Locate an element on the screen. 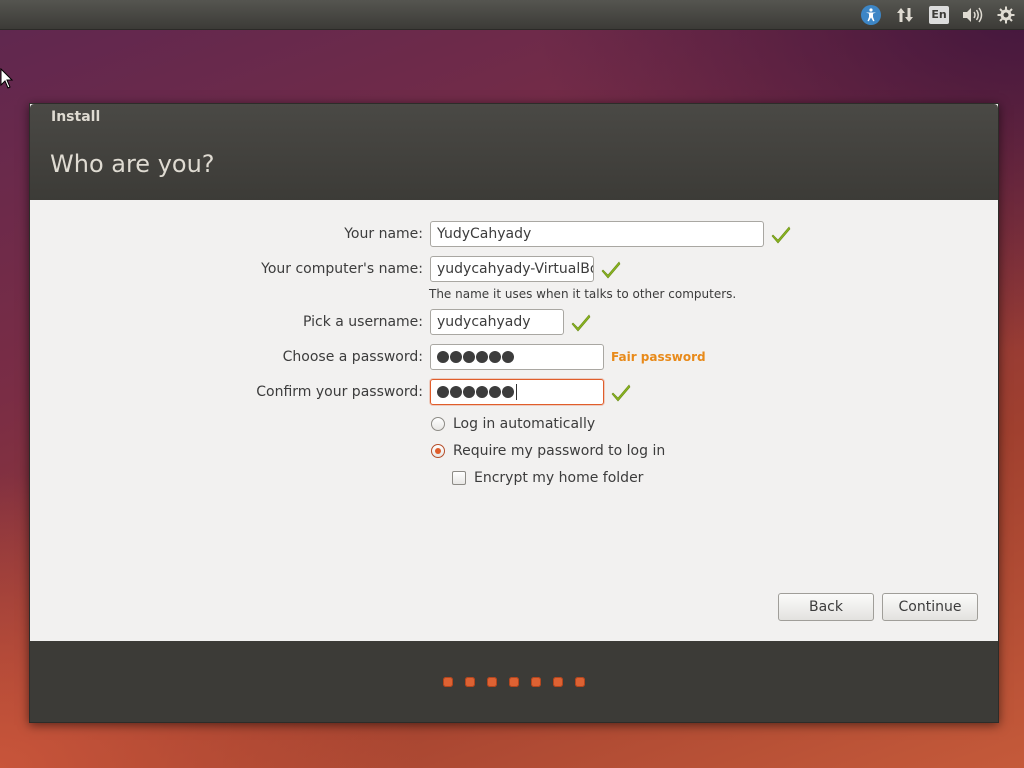 This screenshot has width=1024, height=768. name-valid-check-icon is located at coordinates (781, 235).